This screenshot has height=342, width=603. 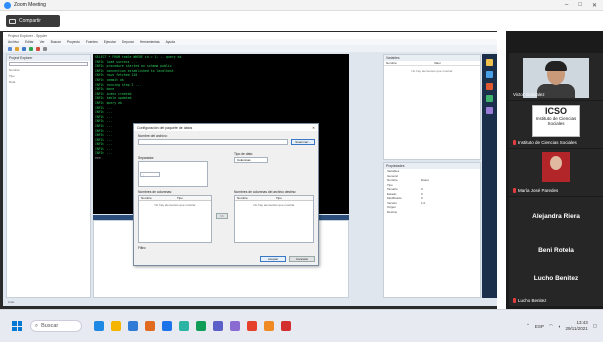 I want to click on property-key: General, so click(x=392, y=175).